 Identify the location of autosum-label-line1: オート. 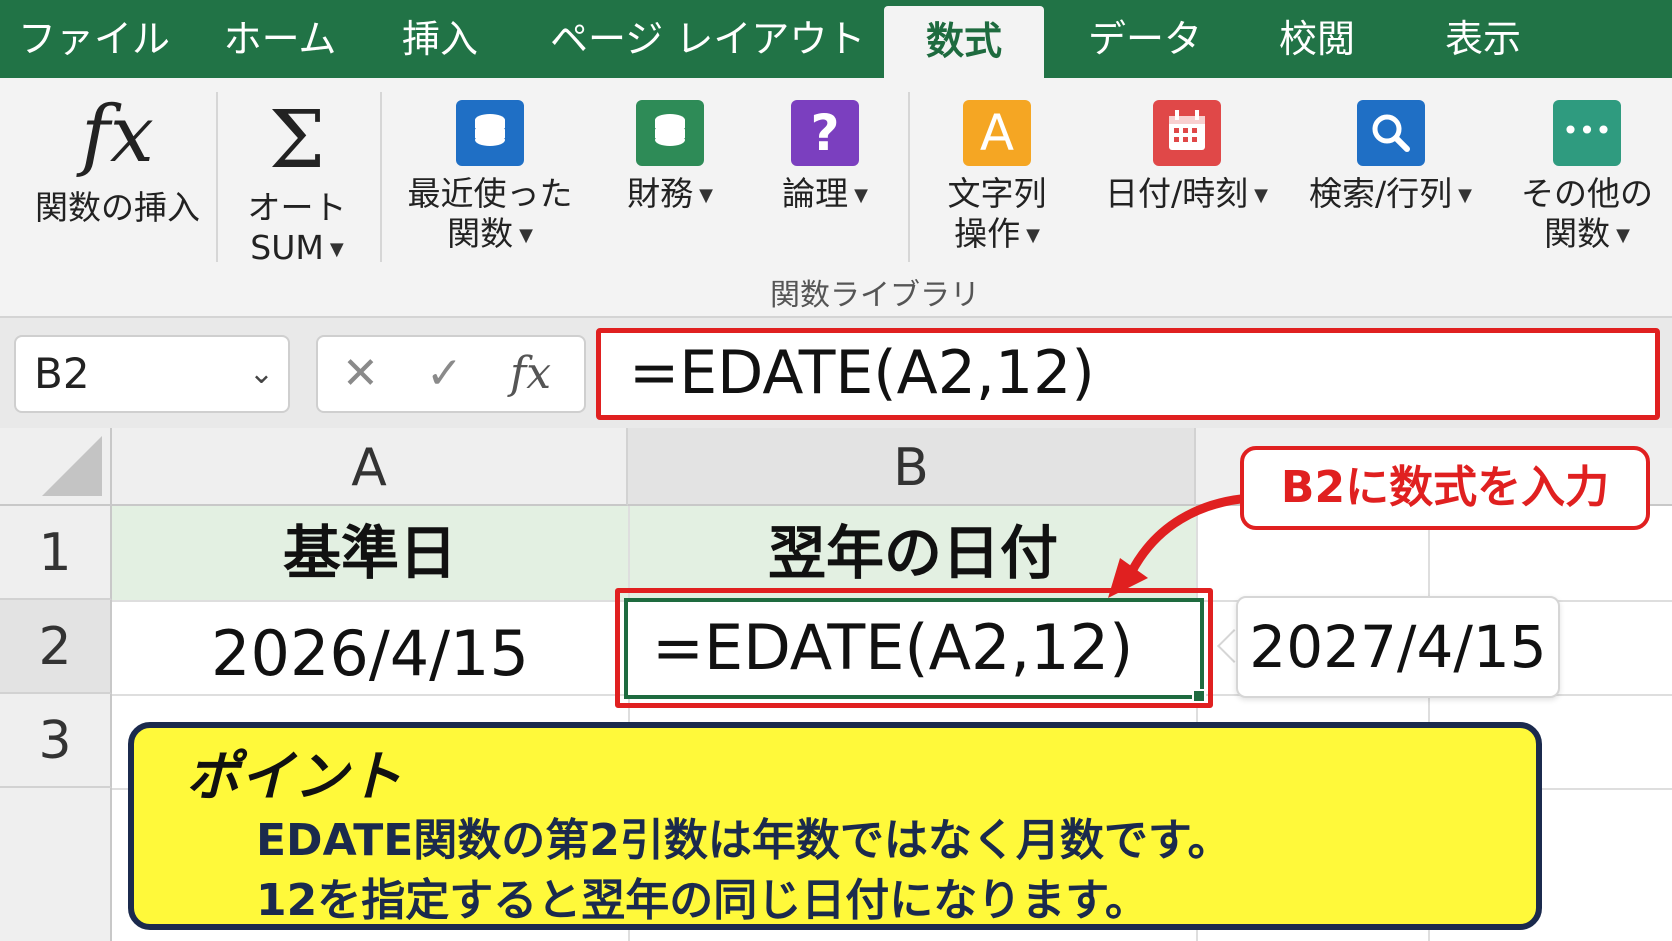
(297, 207).